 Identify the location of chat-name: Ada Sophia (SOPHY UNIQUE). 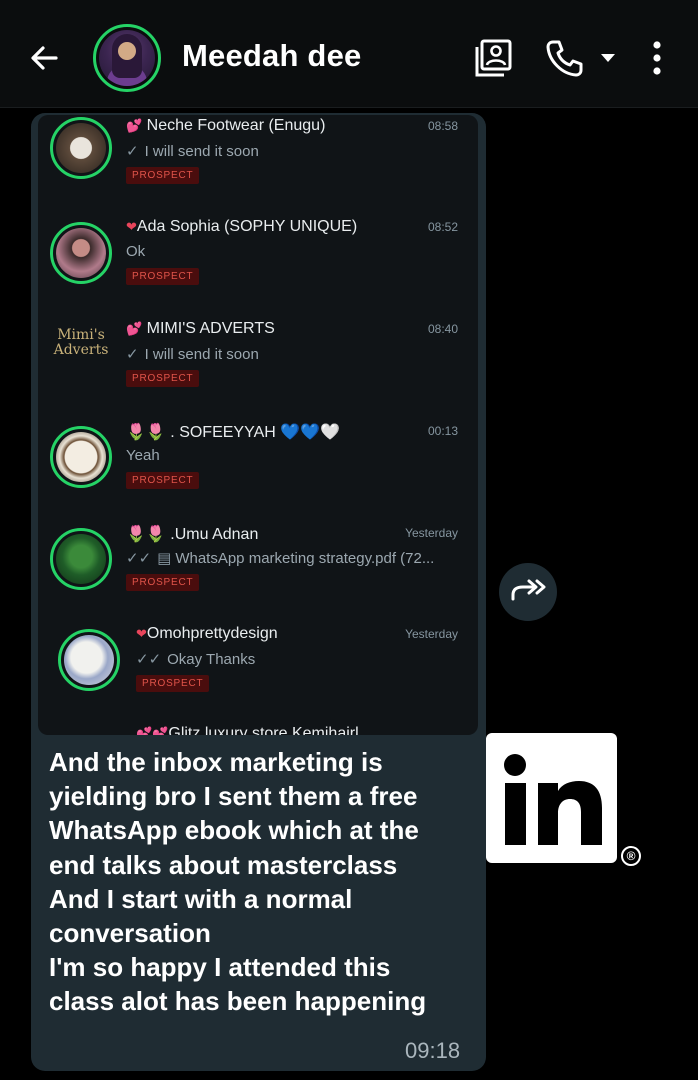
(247, 226).